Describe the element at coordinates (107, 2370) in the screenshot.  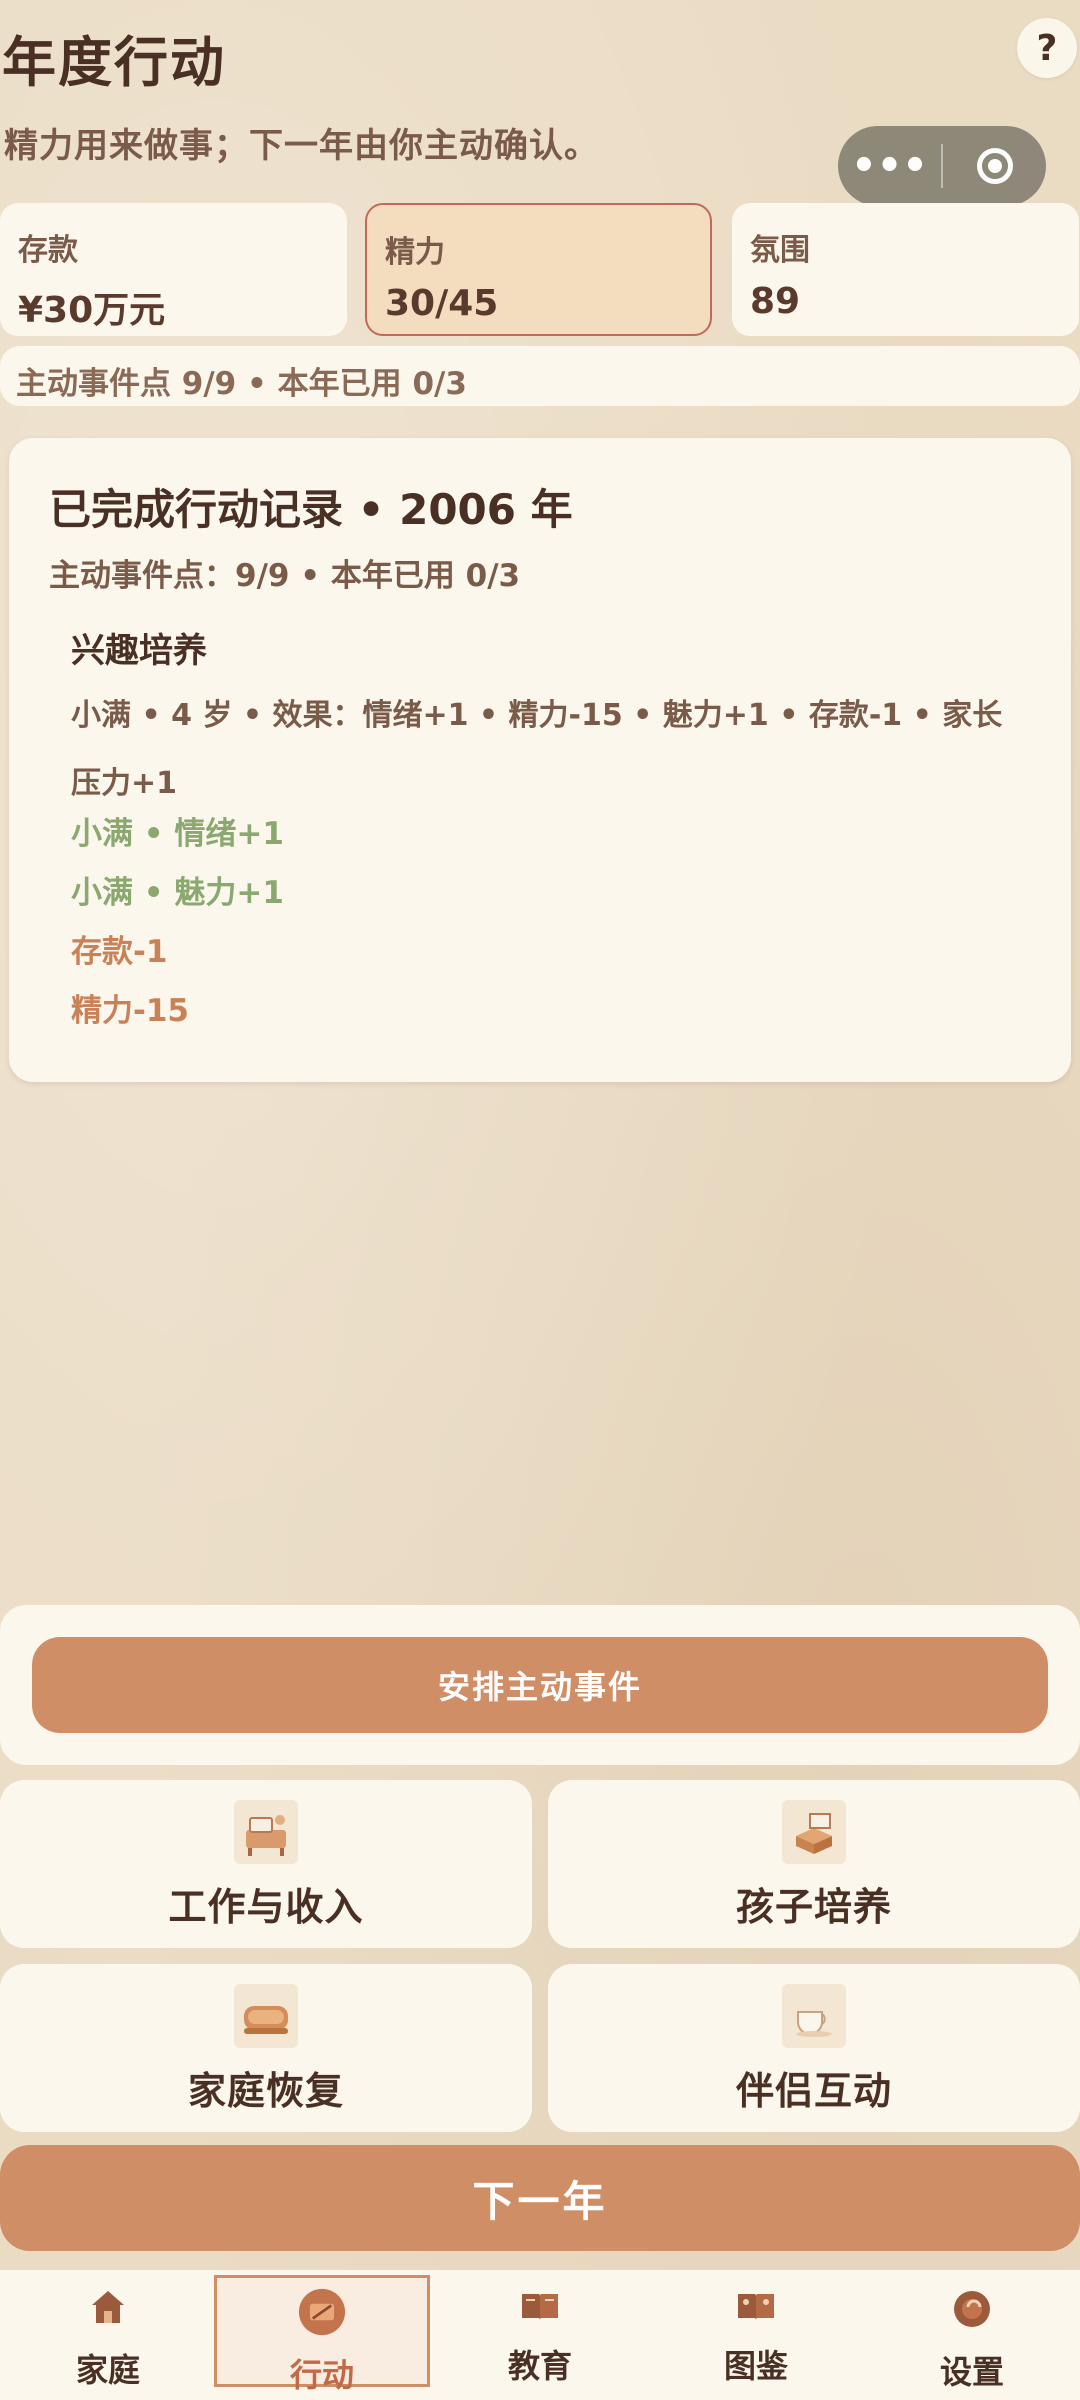
I see `tab-label: 家庭` at that location.